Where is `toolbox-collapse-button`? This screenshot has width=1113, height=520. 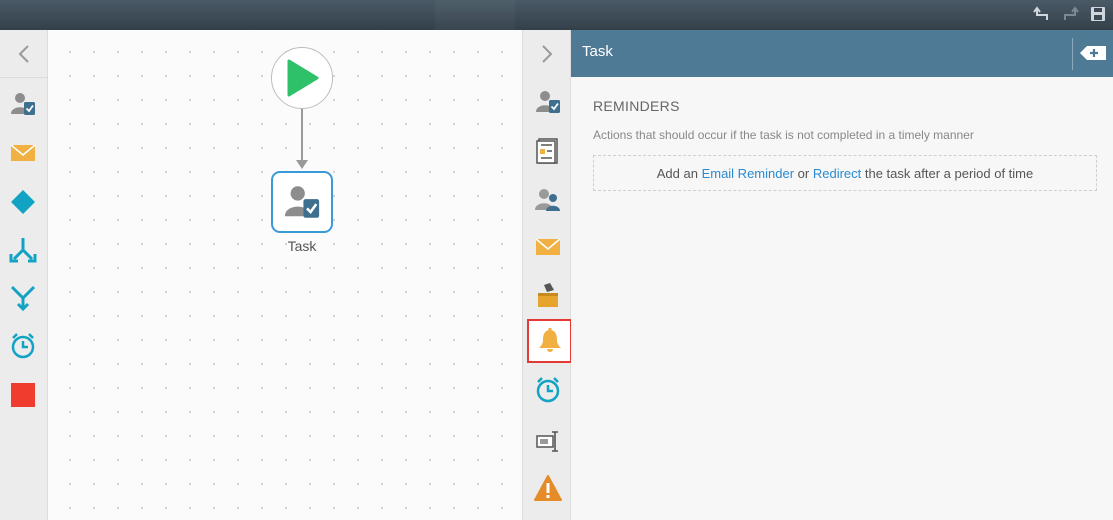 toolbox-collapse-button is located at coordinates (23, 54).